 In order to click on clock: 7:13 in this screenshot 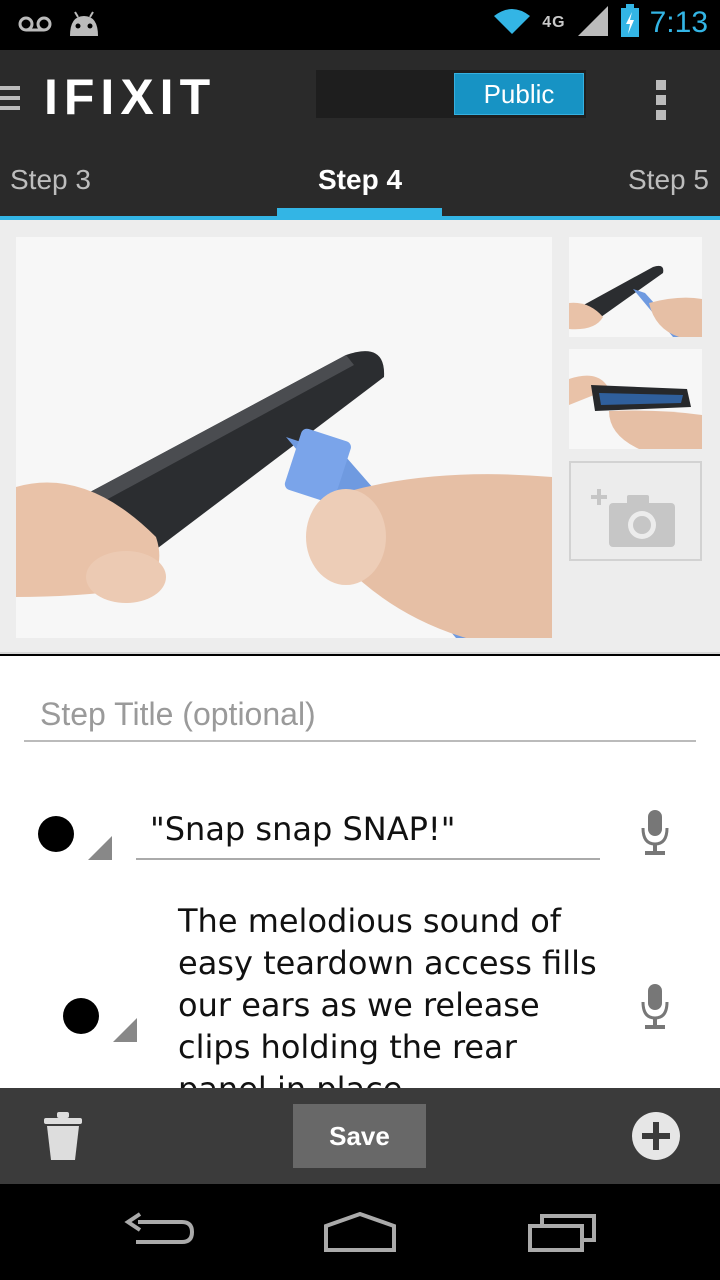, I will do `click(678, 22)`.